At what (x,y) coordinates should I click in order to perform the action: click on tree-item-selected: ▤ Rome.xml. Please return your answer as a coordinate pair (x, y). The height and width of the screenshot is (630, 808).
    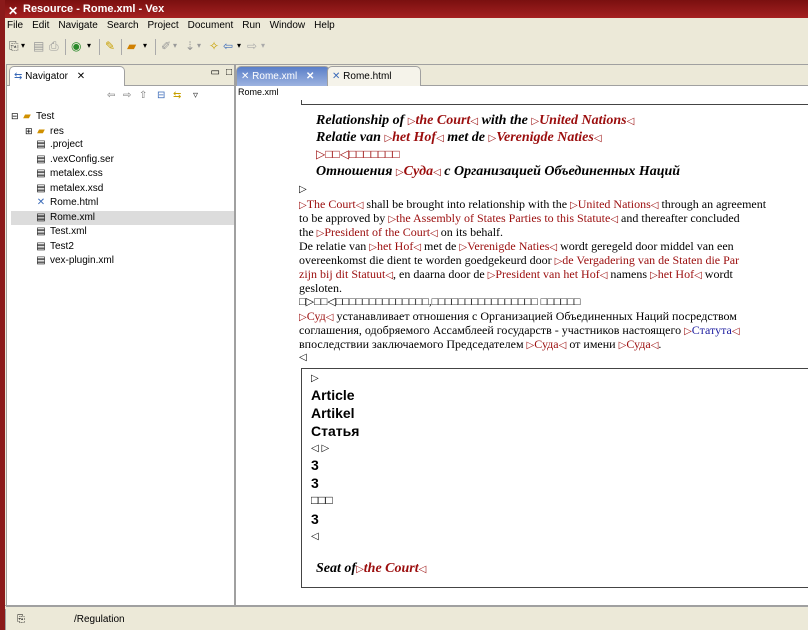
    Looking at the image, I should click on (122, 217).